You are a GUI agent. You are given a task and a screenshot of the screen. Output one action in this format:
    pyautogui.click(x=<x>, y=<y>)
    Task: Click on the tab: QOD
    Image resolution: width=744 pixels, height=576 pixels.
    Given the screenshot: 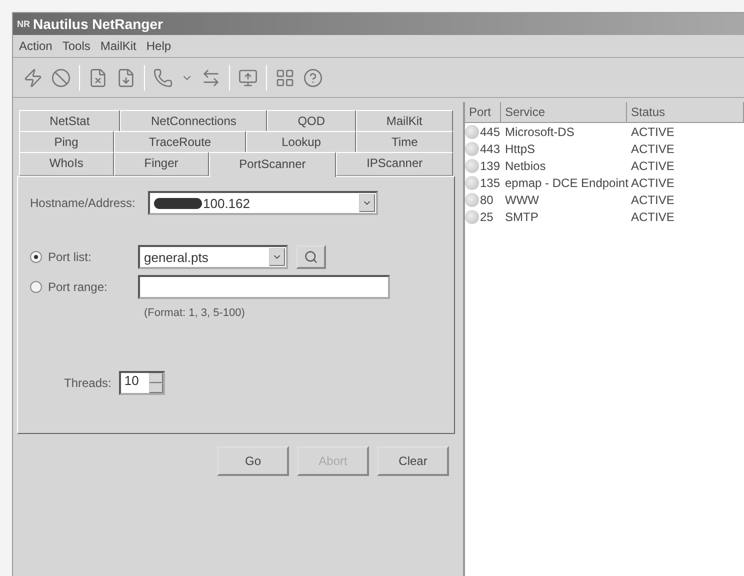 What is the action you would take?
    pyautogui.click(x=311, y=121)
    